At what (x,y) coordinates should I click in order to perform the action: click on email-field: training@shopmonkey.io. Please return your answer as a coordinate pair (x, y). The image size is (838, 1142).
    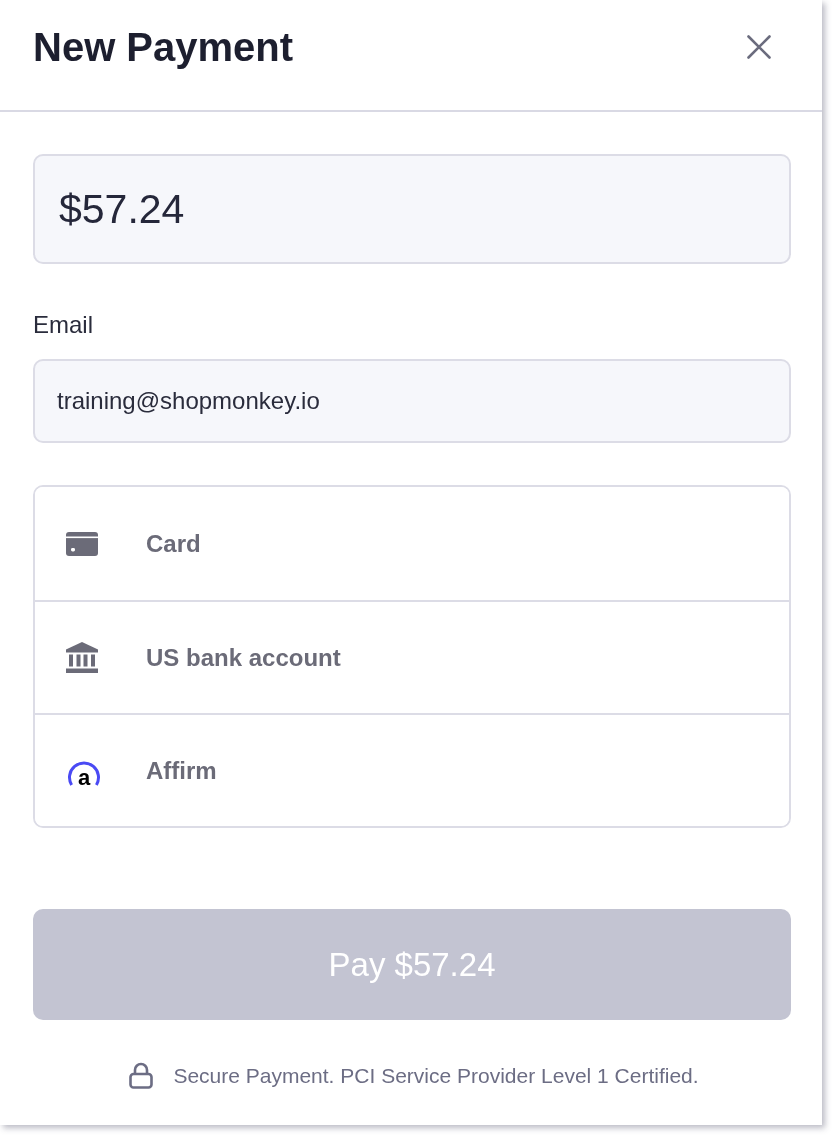
    Looking at the image, I should click on (412, 401).